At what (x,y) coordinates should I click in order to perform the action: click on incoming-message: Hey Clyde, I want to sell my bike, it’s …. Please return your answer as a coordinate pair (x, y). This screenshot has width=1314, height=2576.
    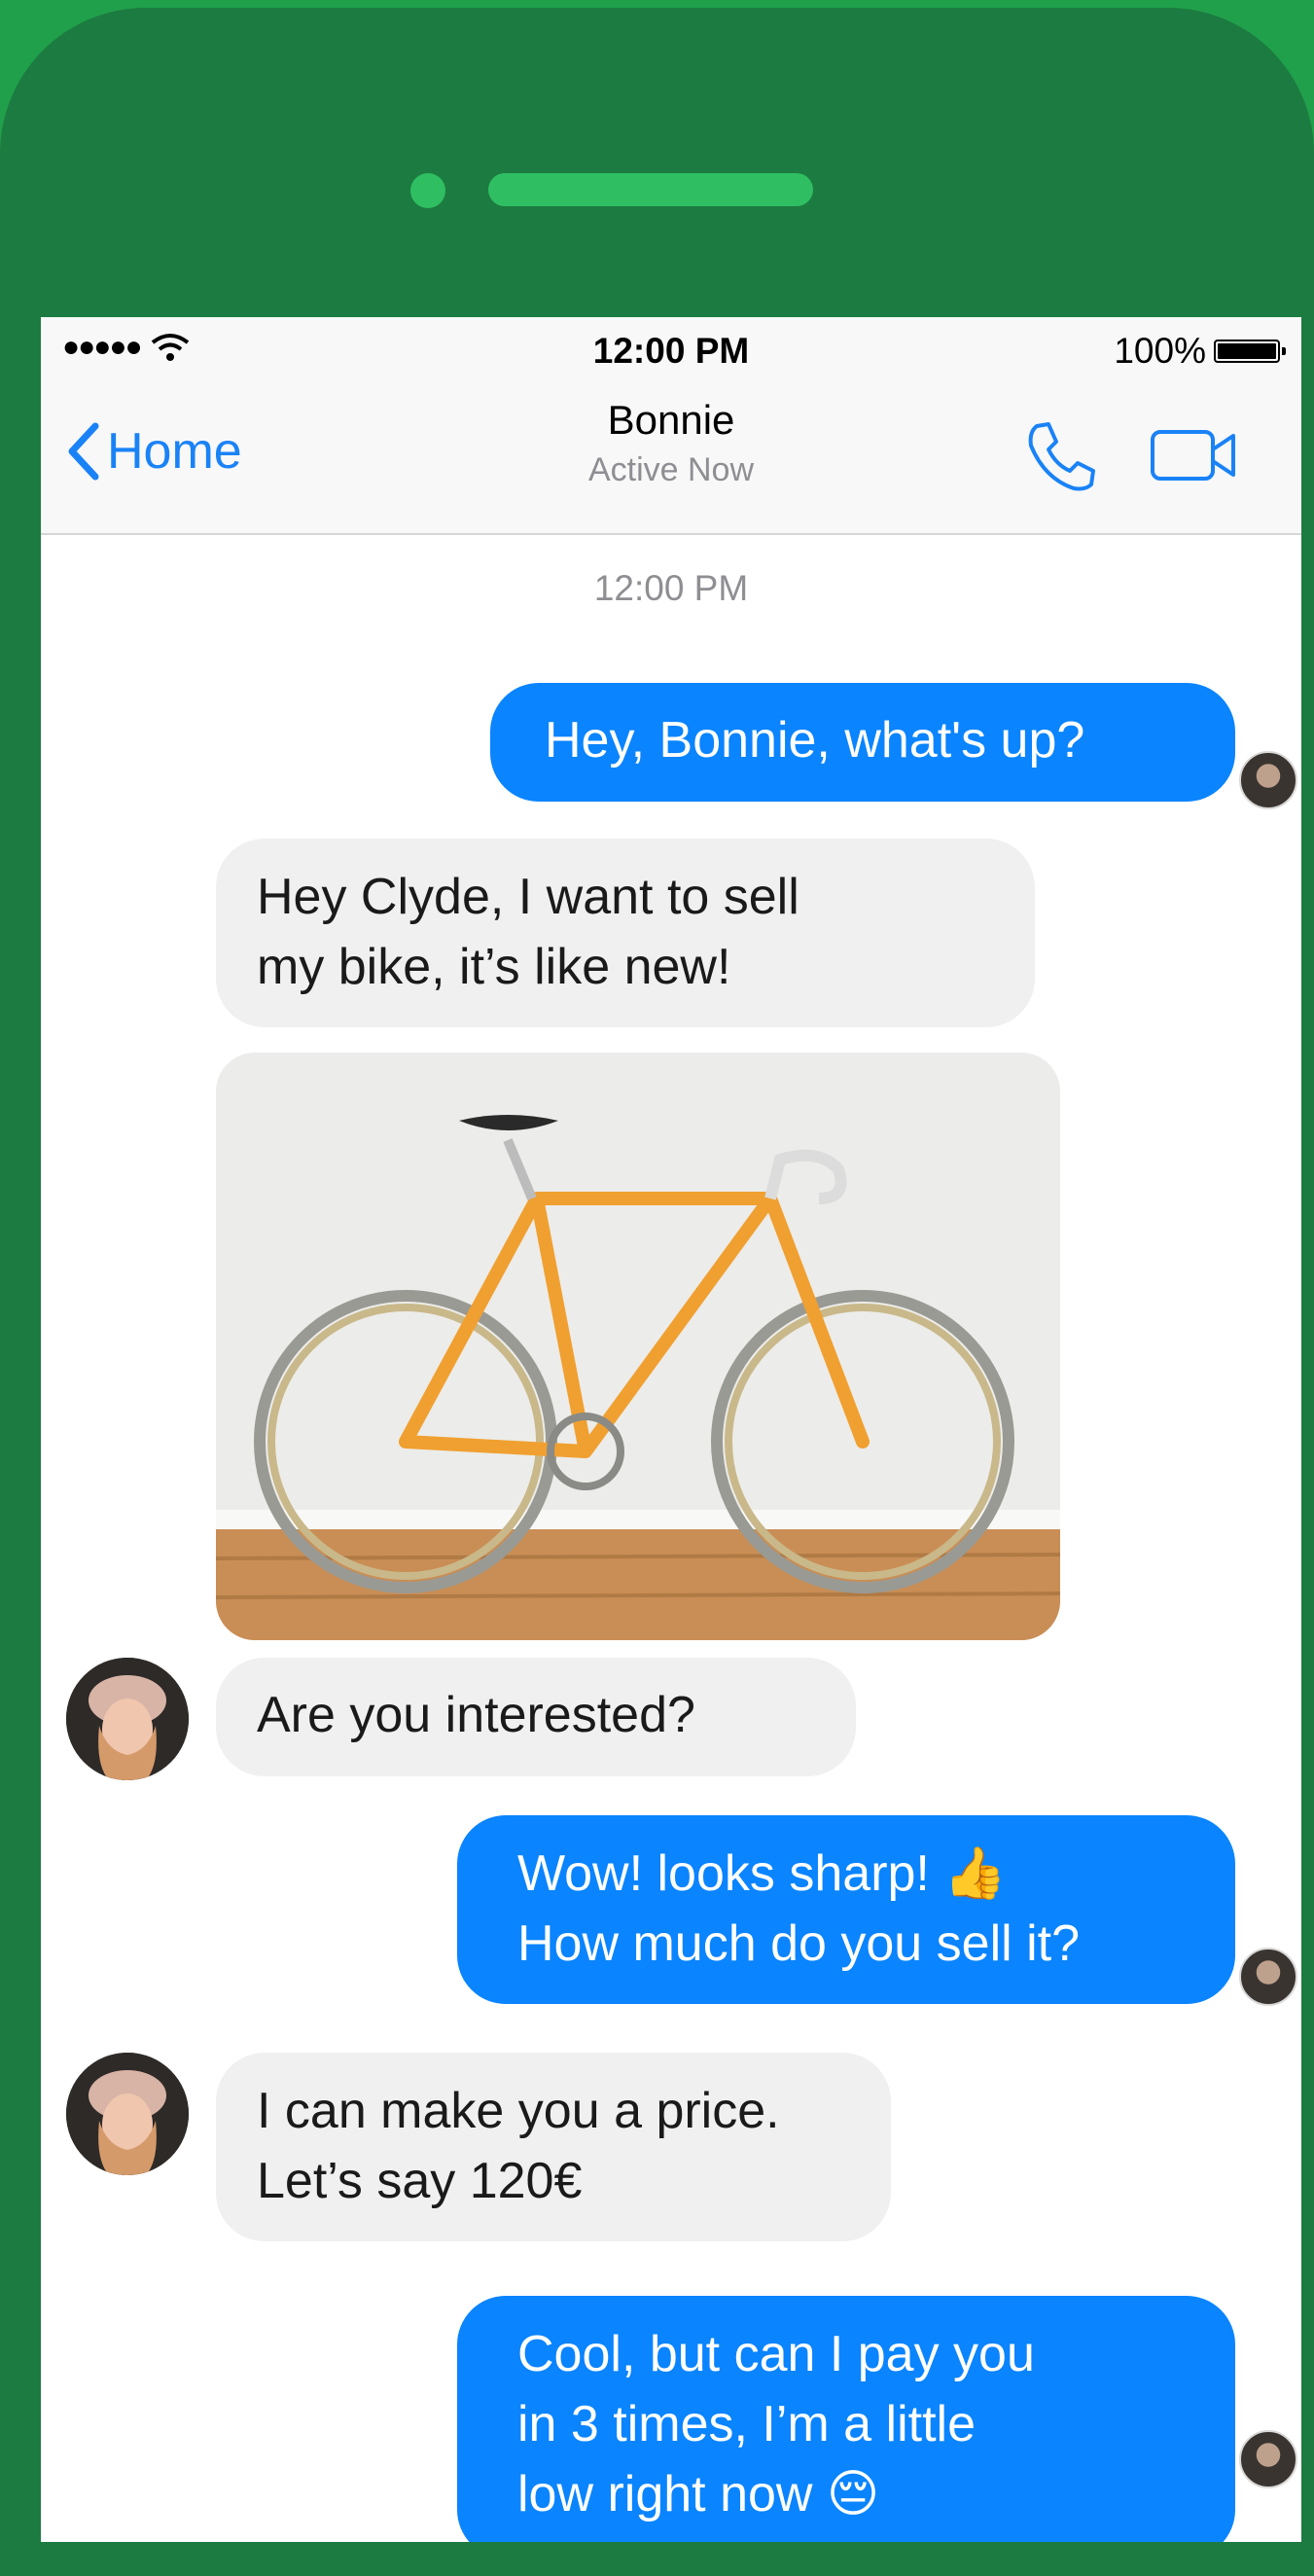
    Looking at the image, I should click on (625, 933).